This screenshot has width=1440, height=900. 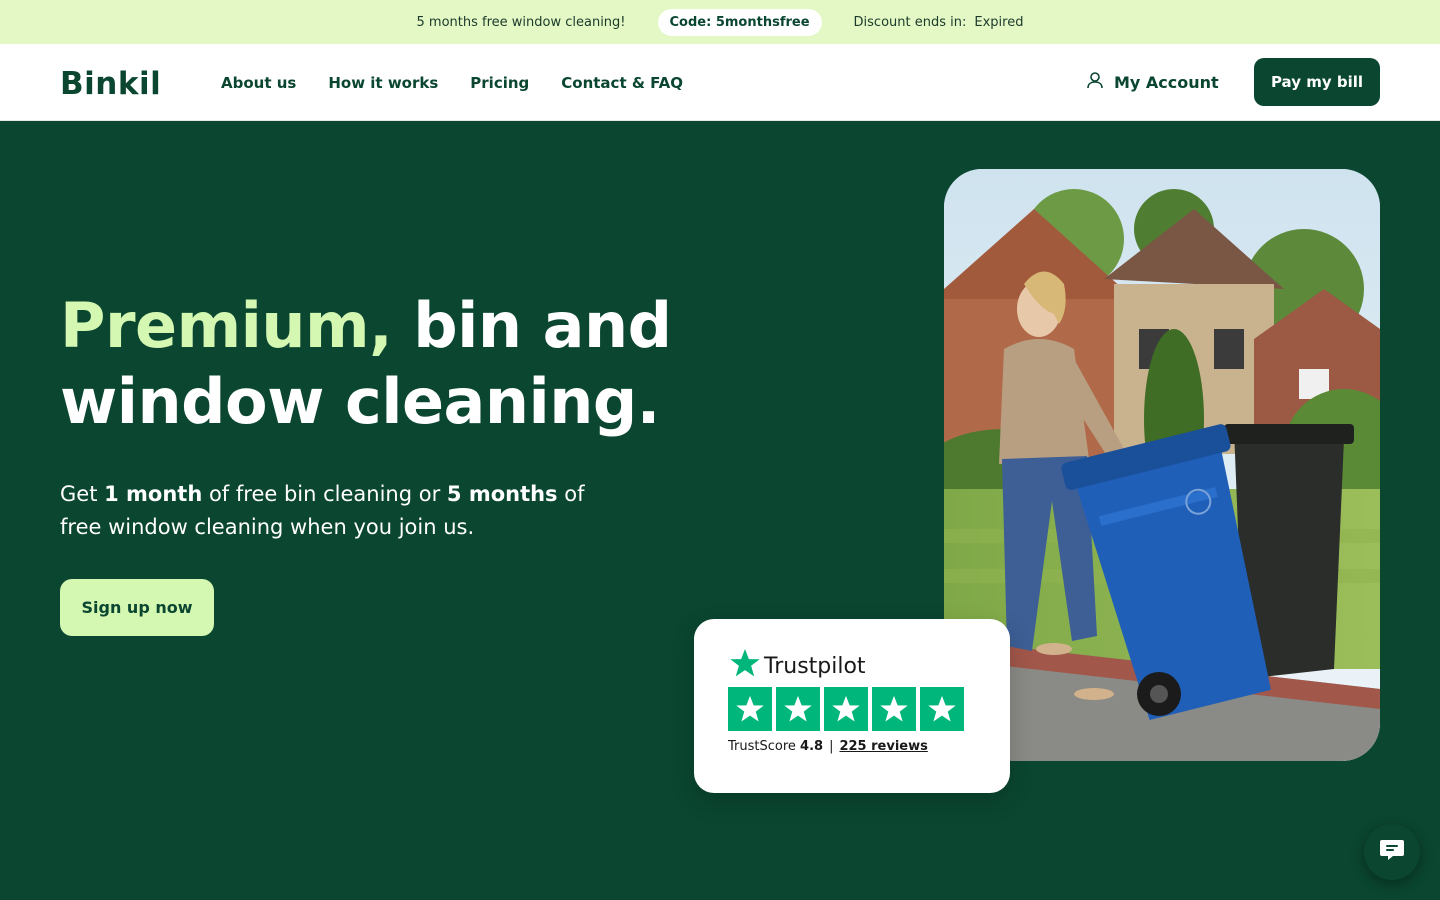 What do you see at coordinates (499, 83) in the screenshot?
I see `nav-pricing: Pricing` at bounding box center [499, 83].